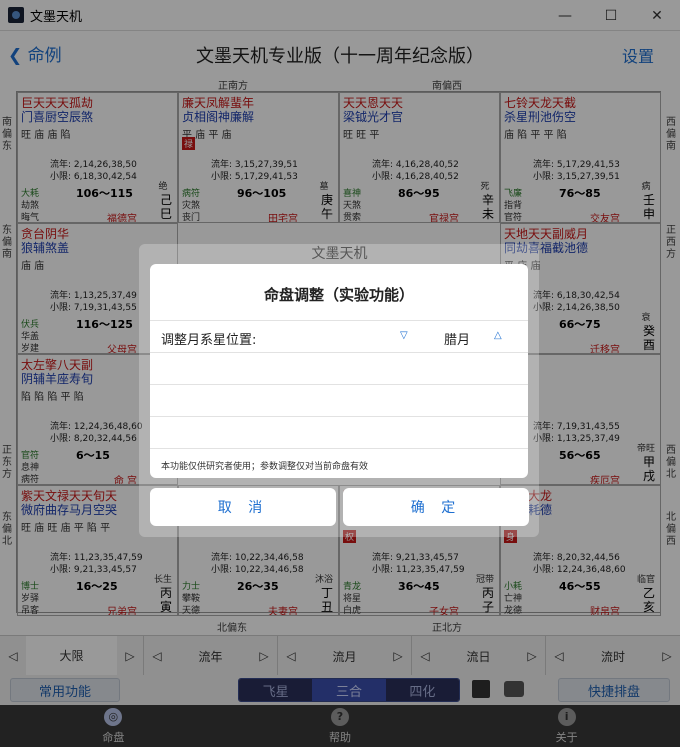 The width and height of the screenshot is (680, 747). What do you see at coordinates (265, 467) in the screenshot?
I see `dialog-note: 本功能仅供研究者使用；参数调整仅对当前命盘有效` at bounding box center [265, 467].